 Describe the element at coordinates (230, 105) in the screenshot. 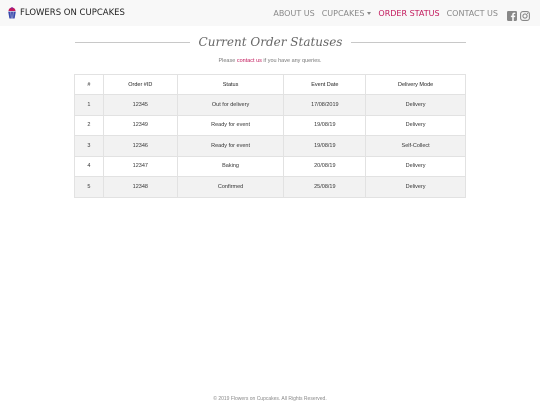

I see `order-status: Out for delivery` at that location.